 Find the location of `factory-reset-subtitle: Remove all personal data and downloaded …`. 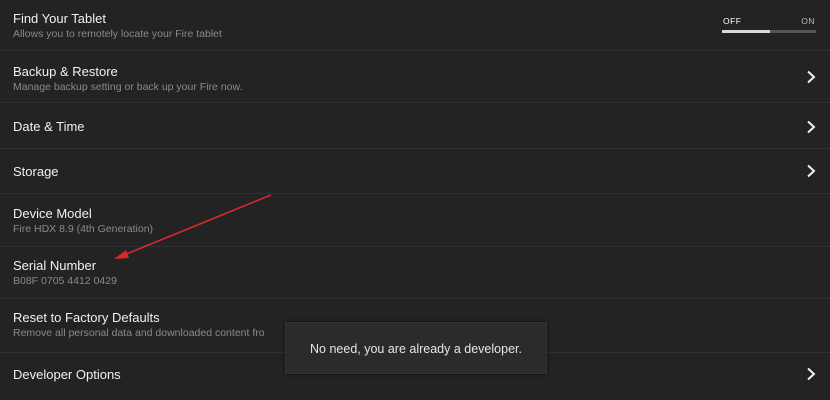

factory-reset-subtitle: Remove all personal data and downloaded … is located at coordinates (139, 333).